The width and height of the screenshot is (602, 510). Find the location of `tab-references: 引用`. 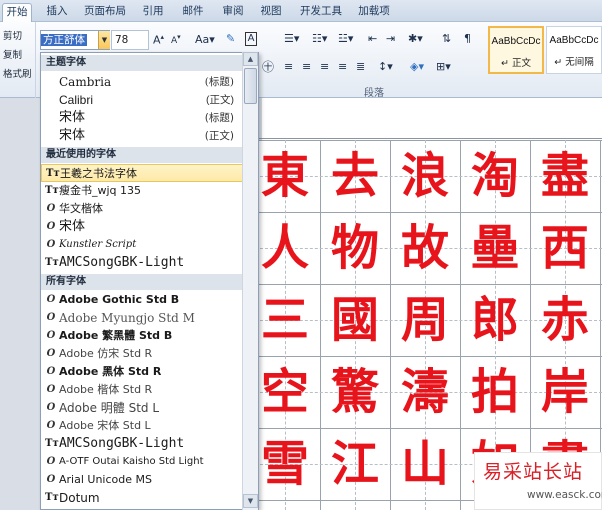

tab-references: 引用 is located at coordinates (153, 12).